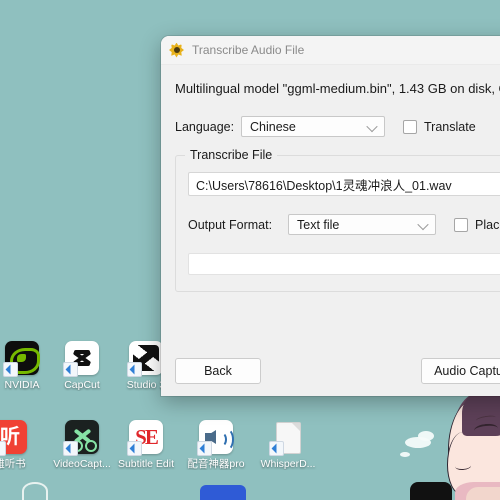  Describe the element at coordinates (81, 438) in the screenshot. I see `videocapture-icon` at that location.